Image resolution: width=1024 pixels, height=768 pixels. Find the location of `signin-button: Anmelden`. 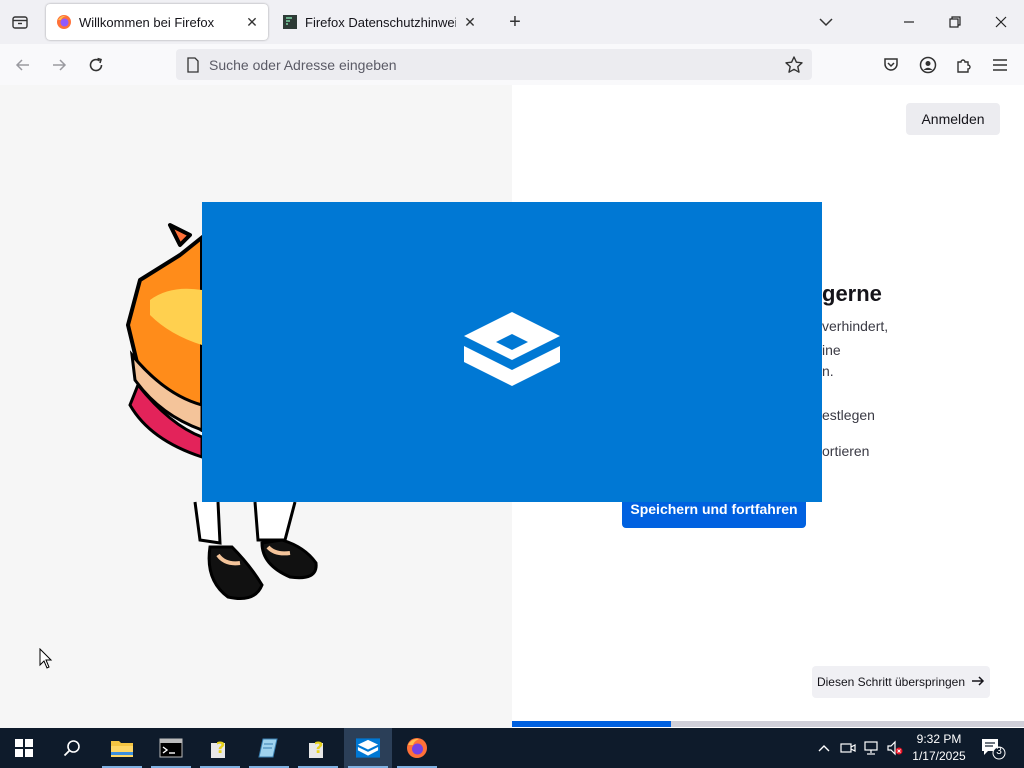

signin-button: Anmelden is located at coordinates (953, 119).